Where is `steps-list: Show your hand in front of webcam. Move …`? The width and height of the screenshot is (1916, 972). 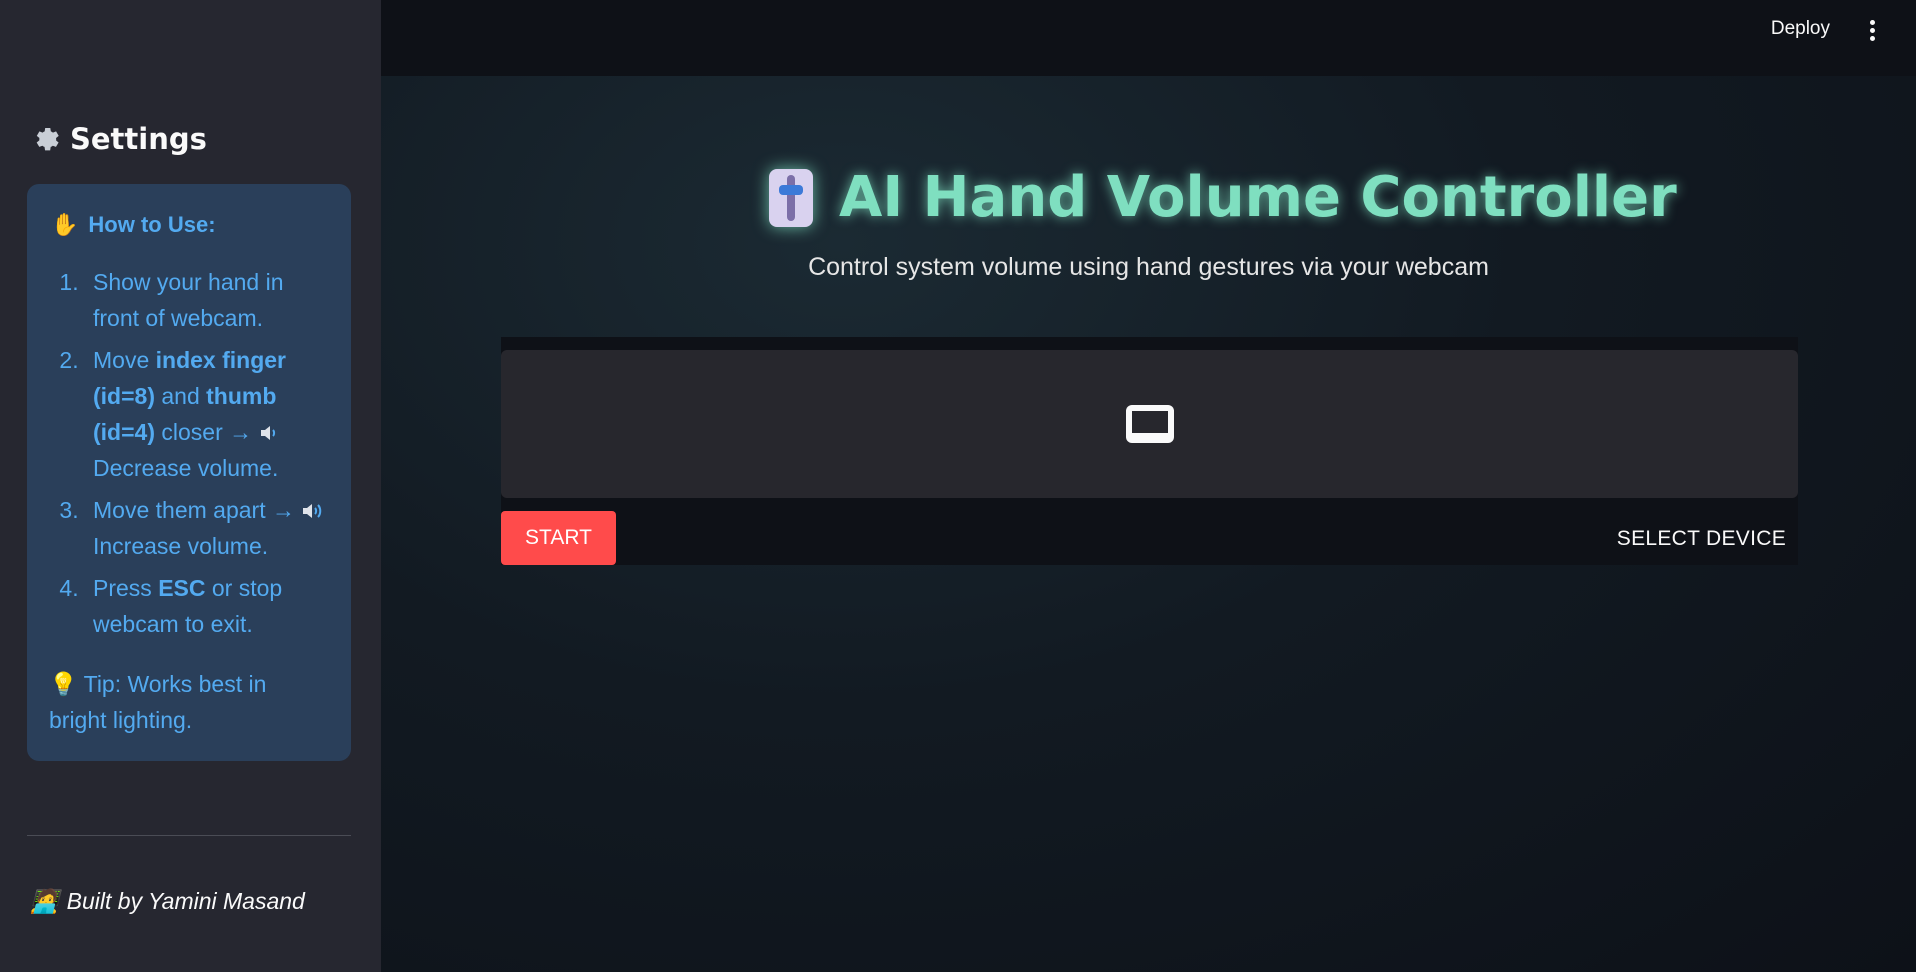 steps-list: Show your hand in front of webcam. Move … is located at coordinates (189, 453).